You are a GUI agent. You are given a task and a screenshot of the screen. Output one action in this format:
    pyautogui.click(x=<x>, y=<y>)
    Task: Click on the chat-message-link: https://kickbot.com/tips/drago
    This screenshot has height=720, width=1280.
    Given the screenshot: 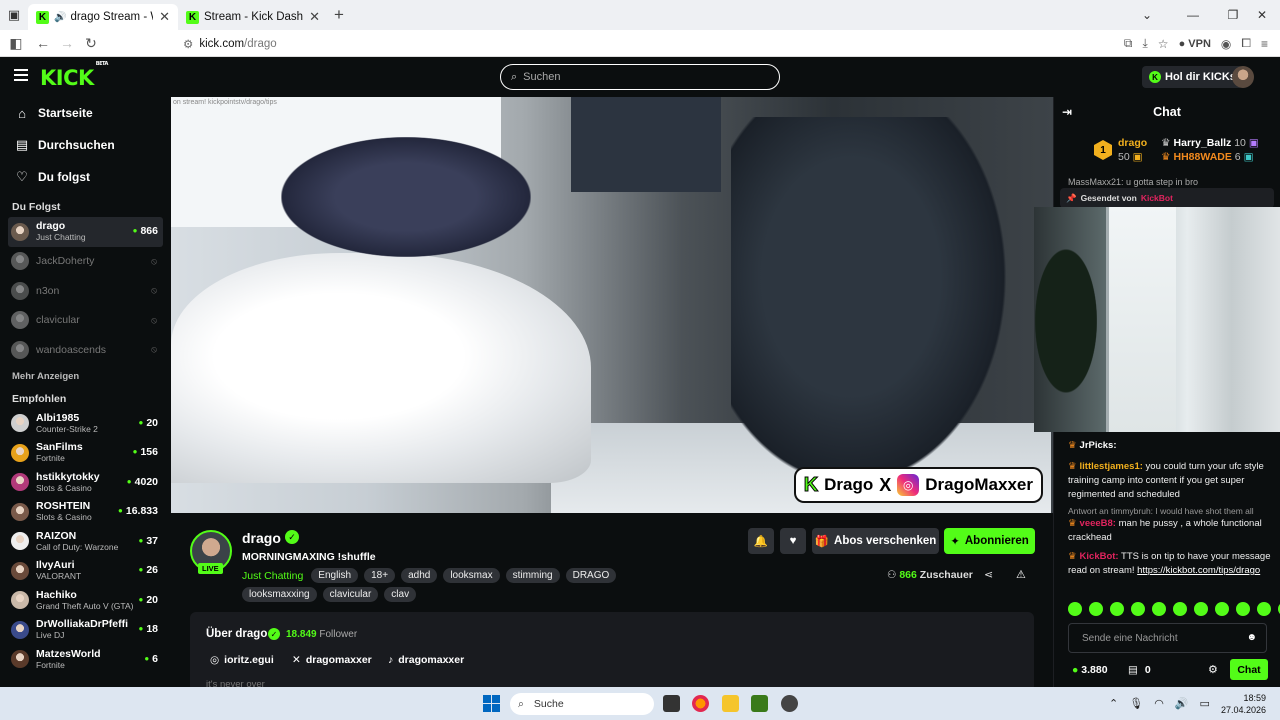 What is the action you would take?
    pyautogui.click(x=1198, y=570)
    